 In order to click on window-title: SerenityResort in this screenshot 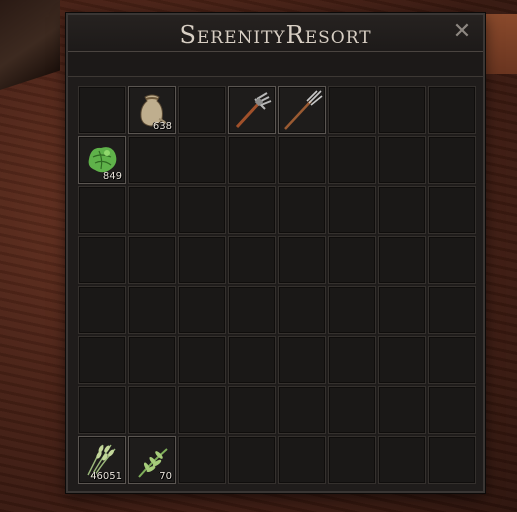, I will do `click(275, 35)`.